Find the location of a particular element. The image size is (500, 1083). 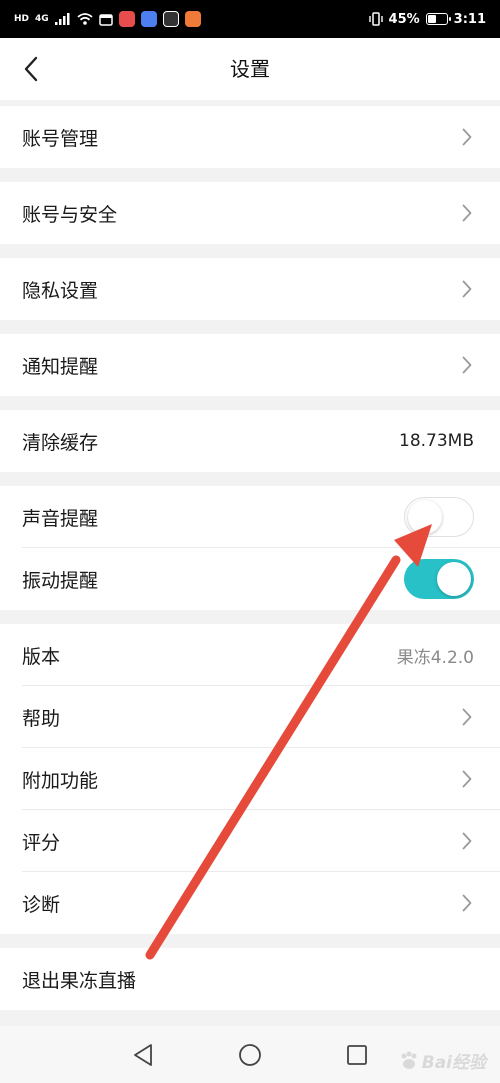

back-arrow-icon is located at coordinates (31, 69).